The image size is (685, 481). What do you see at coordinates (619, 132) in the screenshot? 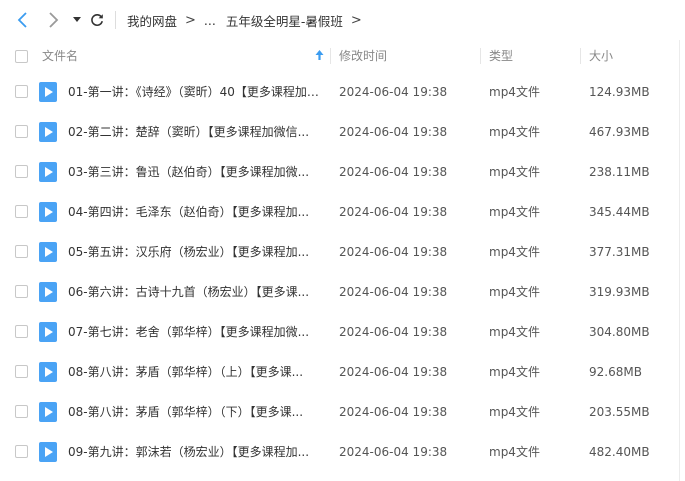
I see `file-size: 467.93MB` at bounding box center [619, 132].